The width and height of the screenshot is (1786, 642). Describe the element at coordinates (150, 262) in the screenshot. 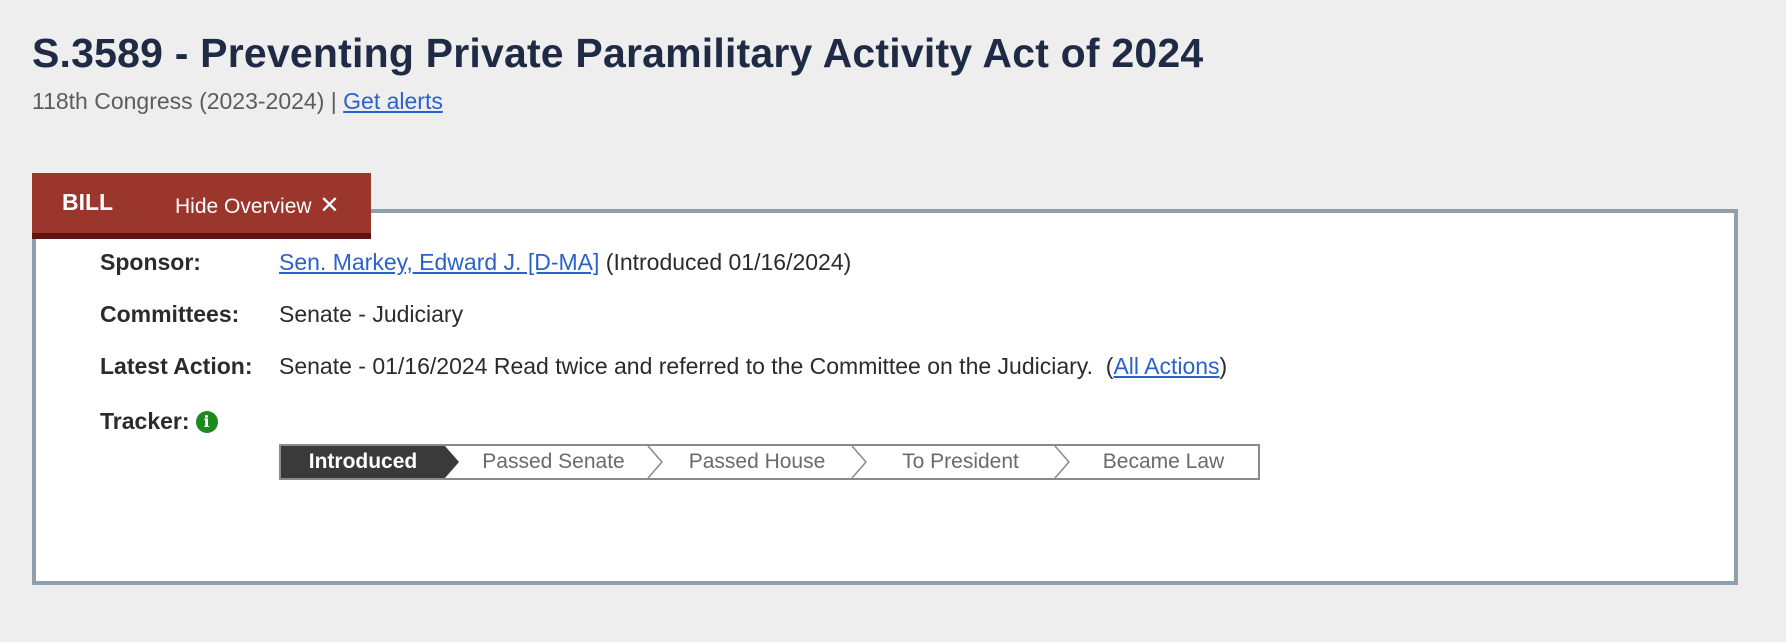

I see `sponsor-label: Sponsor:` at that location.